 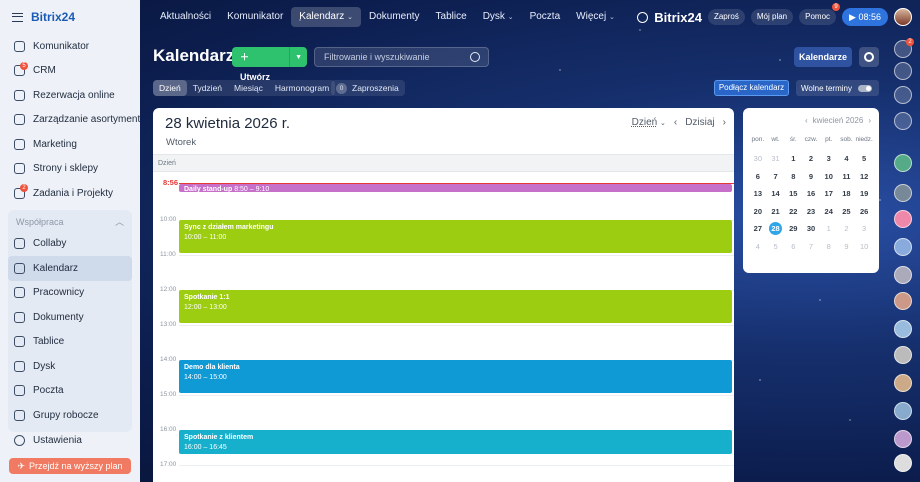 What do you see at coordinates (70, 317) in the screenshot?
I see `sidebar-item-documents: Dokumenty` at bounding box center [70, 317].